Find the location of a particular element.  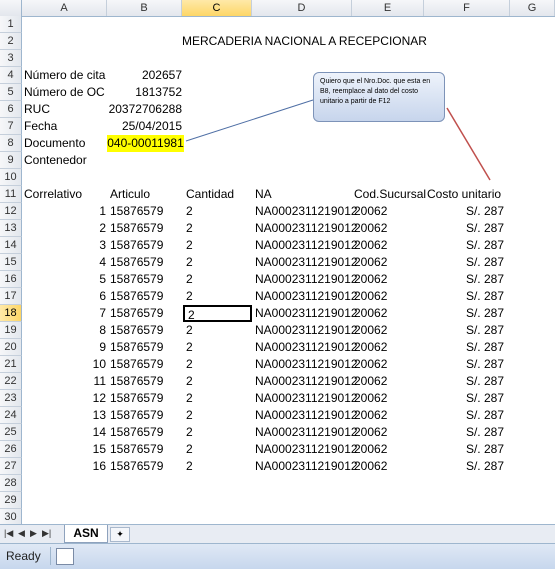

next-sheet-icon: ▶ is located at coordinates (33, 533).